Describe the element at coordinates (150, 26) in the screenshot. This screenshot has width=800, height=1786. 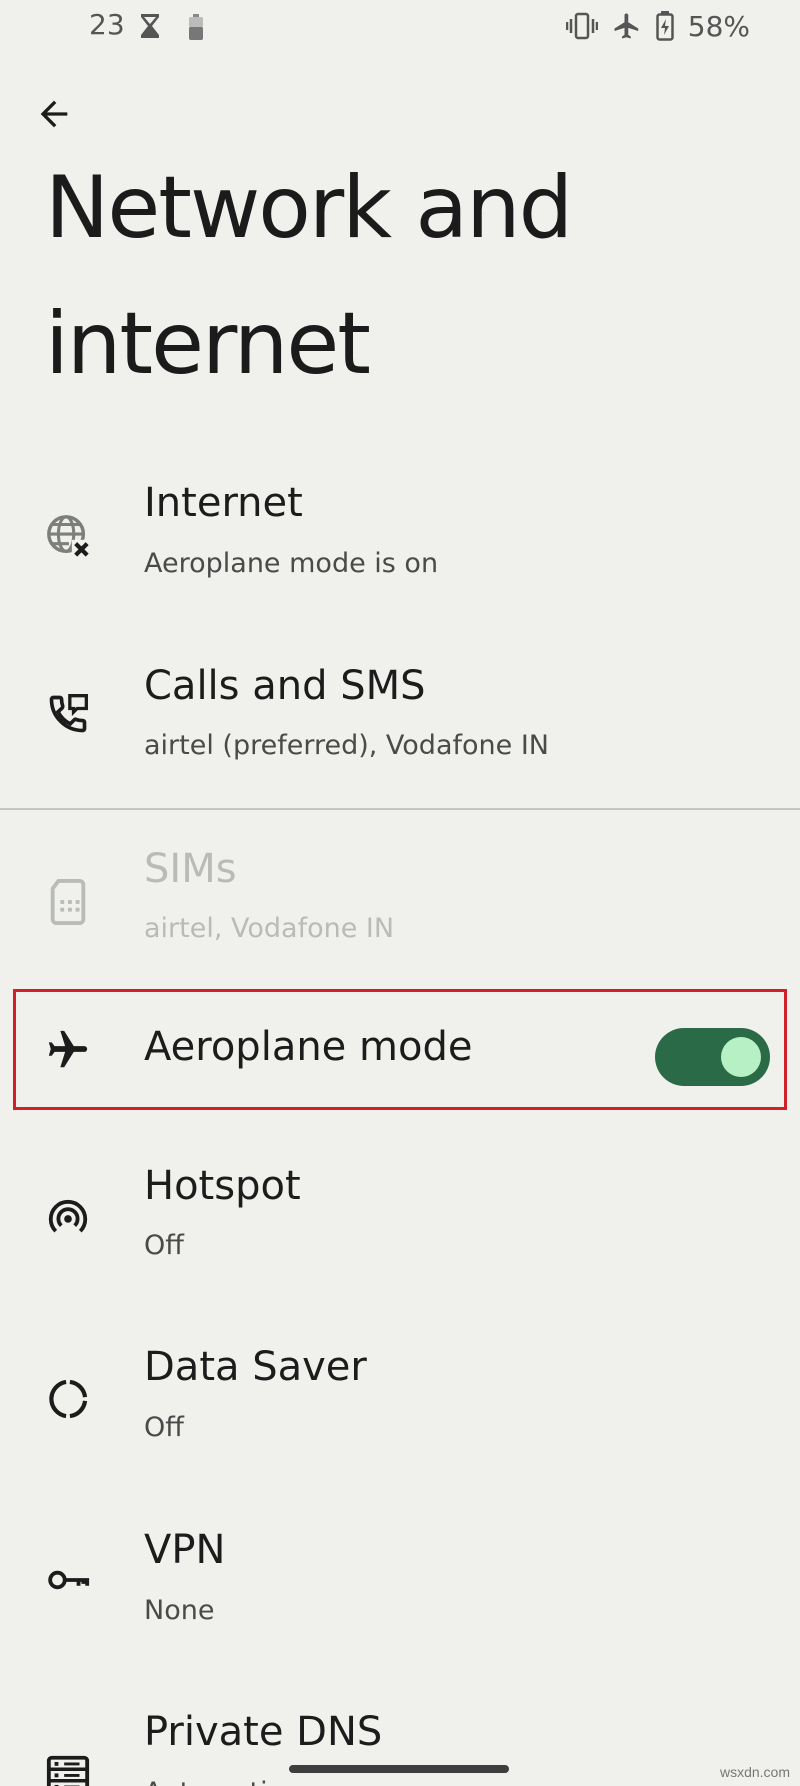
I see `hourglass-icon` at that location.